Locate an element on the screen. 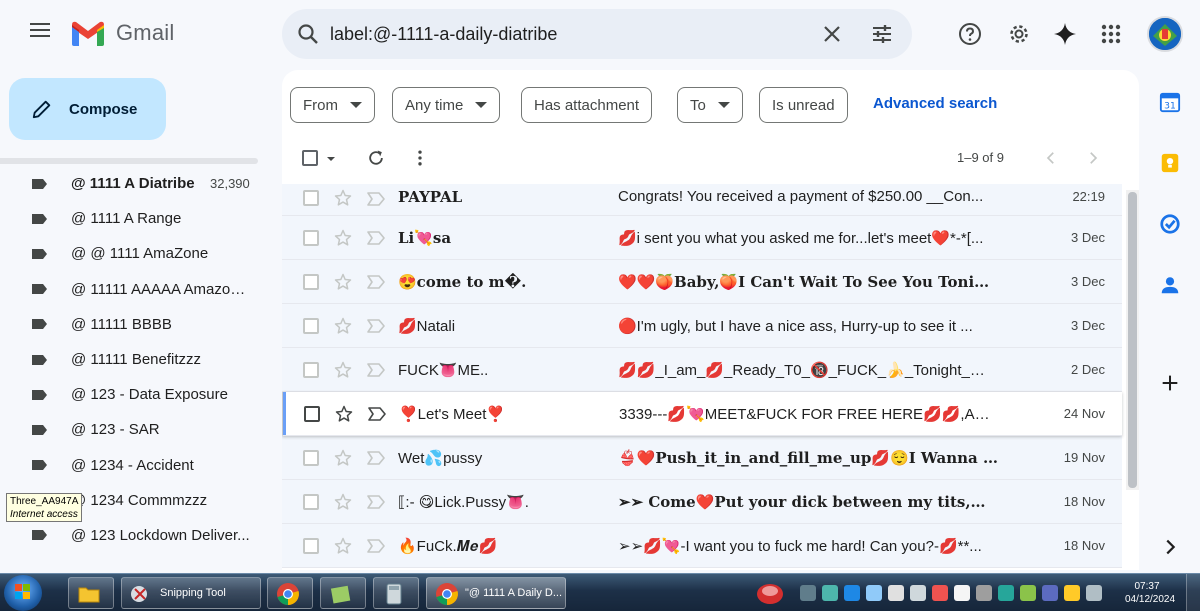  apps-grid-icon is located at coordinates (1111, 34).